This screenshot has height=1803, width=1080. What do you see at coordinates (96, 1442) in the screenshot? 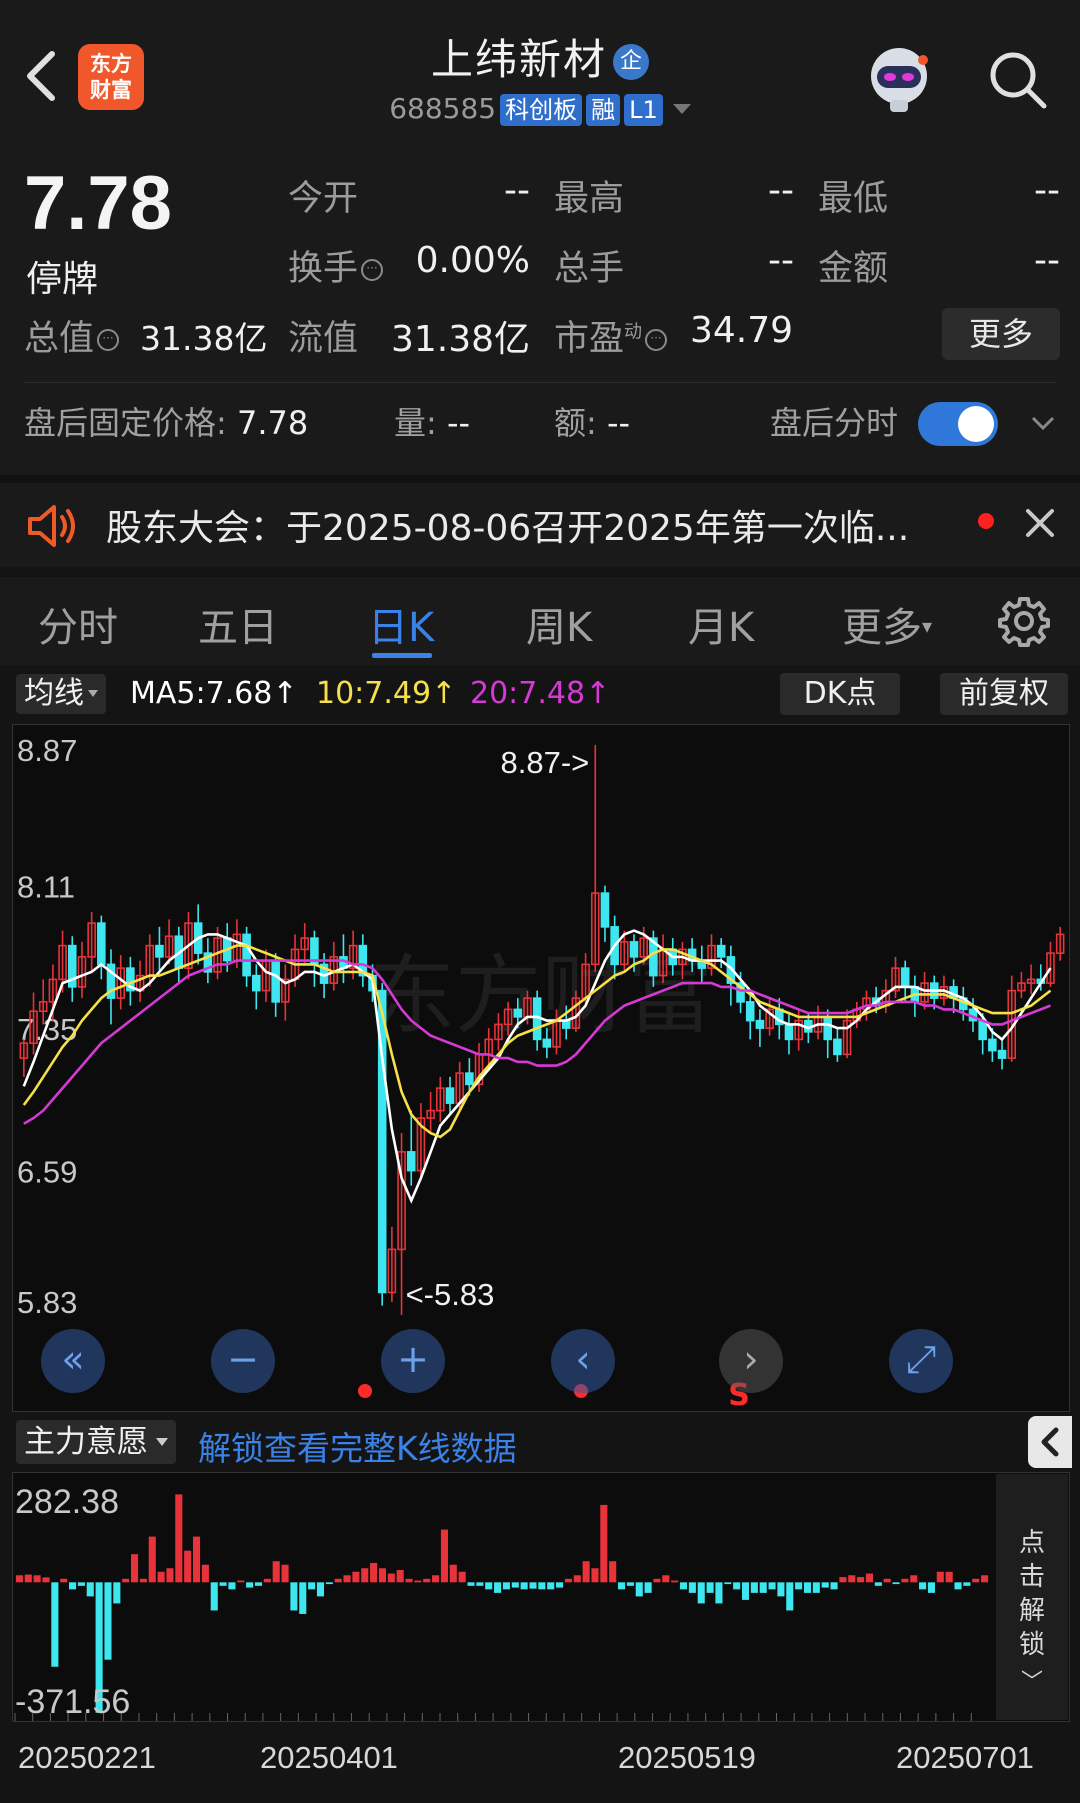
I see `indicator-selector: 主力意愿` at bounding box center [96, 1442].